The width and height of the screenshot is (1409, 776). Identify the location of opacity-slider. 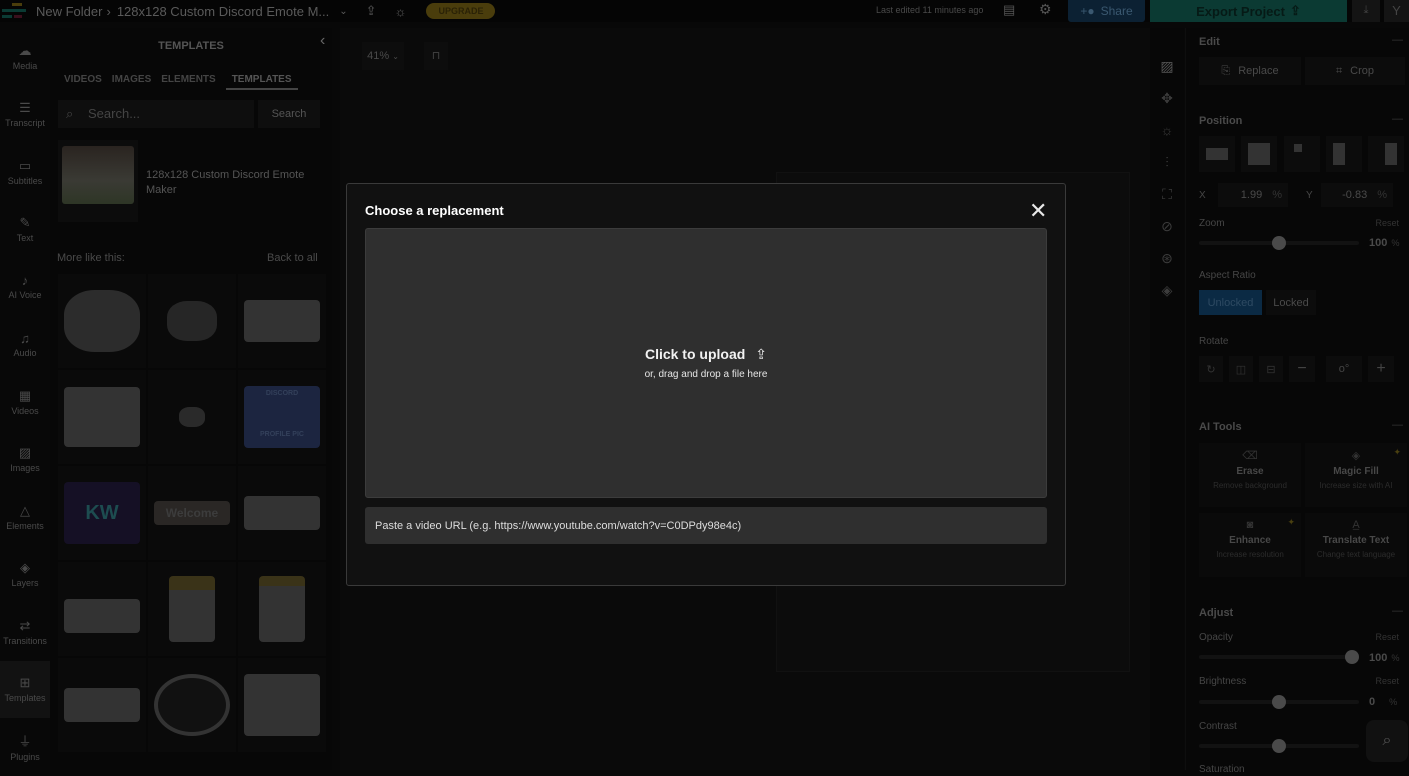
(1279, 657).